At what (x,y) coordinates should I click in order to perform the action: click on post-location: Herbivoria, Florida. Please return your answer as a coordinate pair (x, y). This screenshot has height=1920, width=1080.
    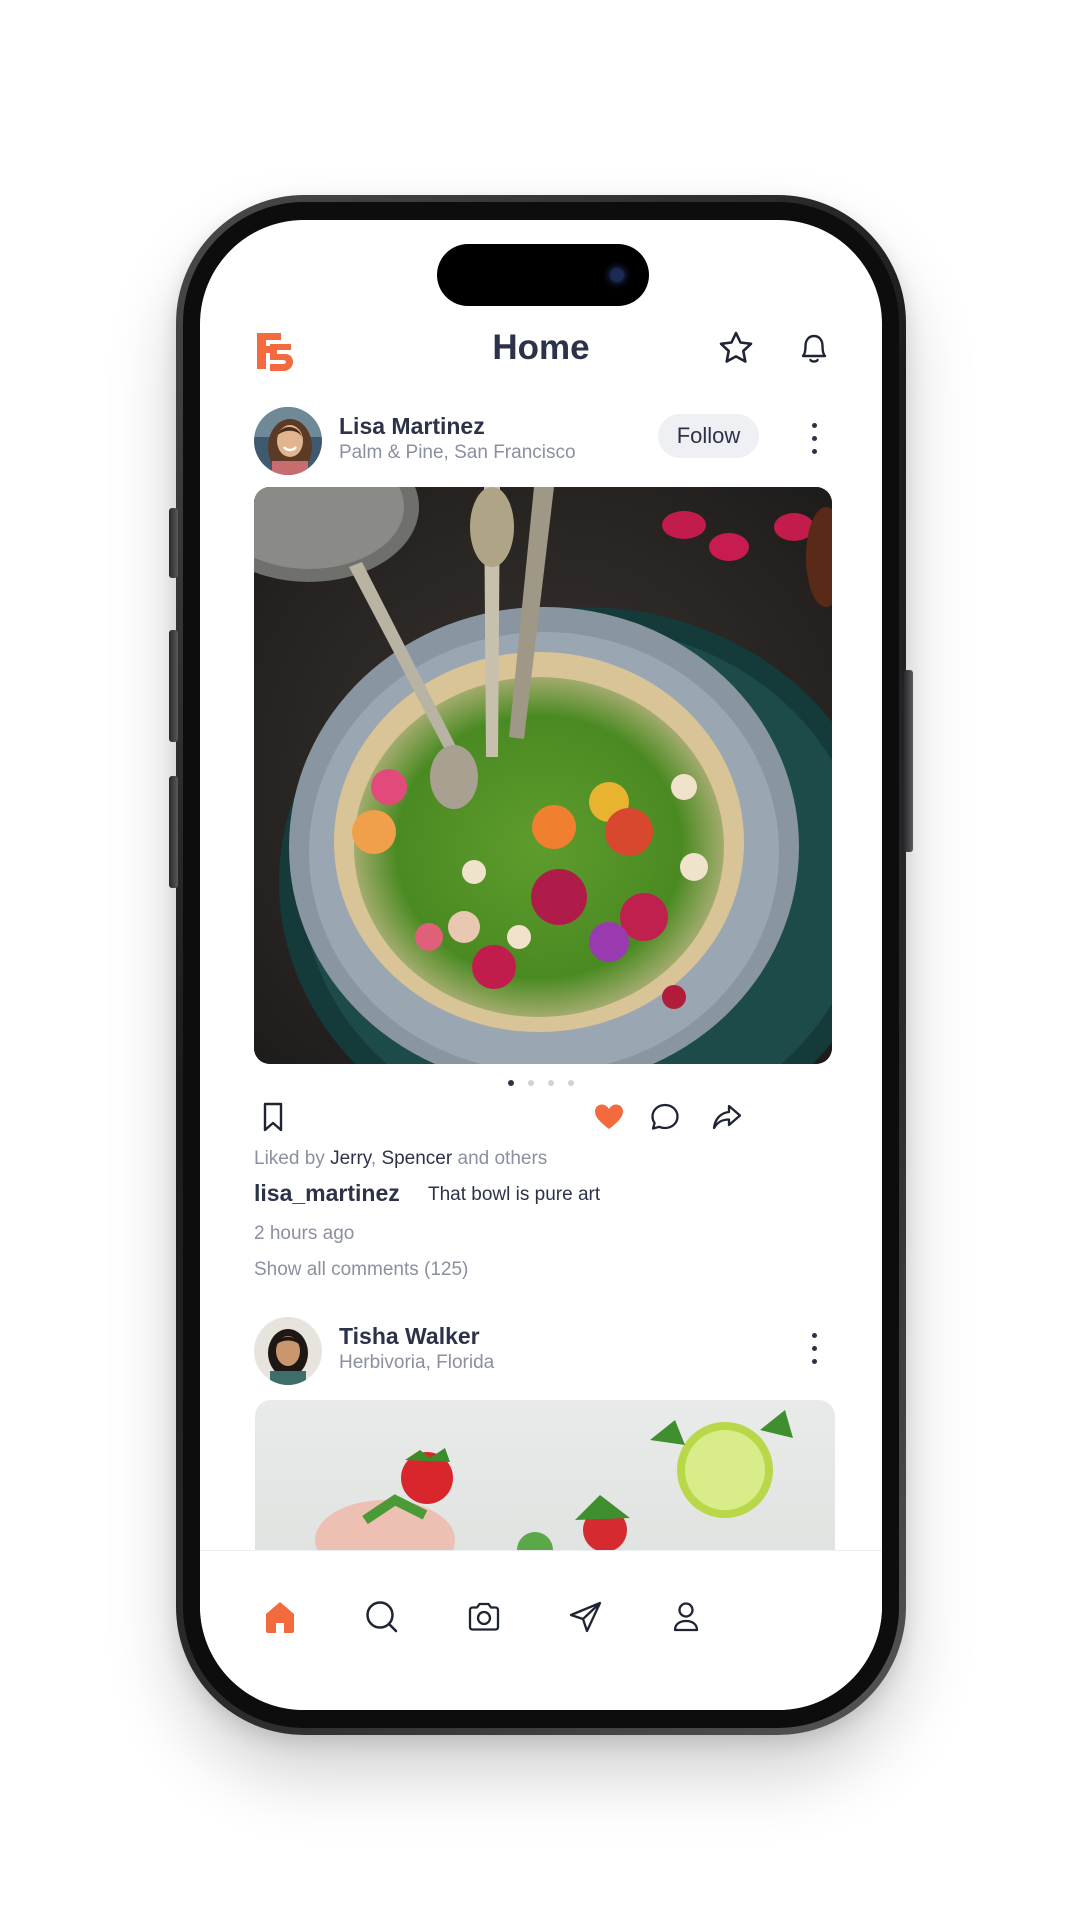
    Looking at the image, I should click on (416, 1363).